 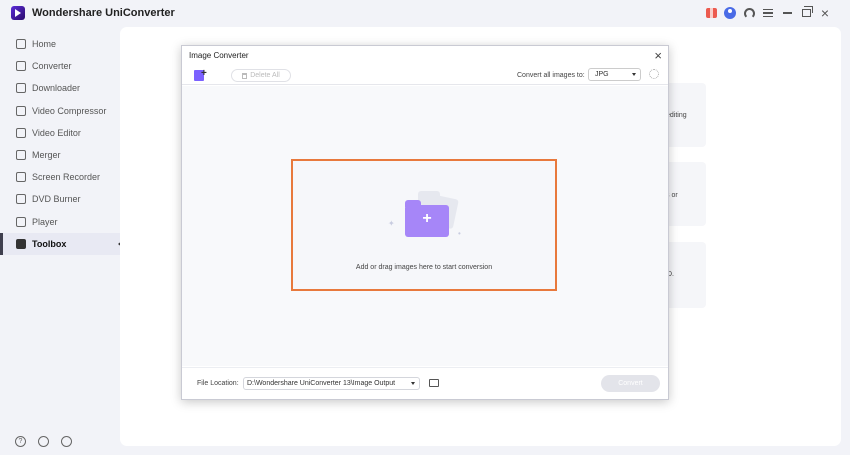 What do you see at coordinates (21, 44) in the screenshot?
I see `home-icon` at bounding box center [21, 44].